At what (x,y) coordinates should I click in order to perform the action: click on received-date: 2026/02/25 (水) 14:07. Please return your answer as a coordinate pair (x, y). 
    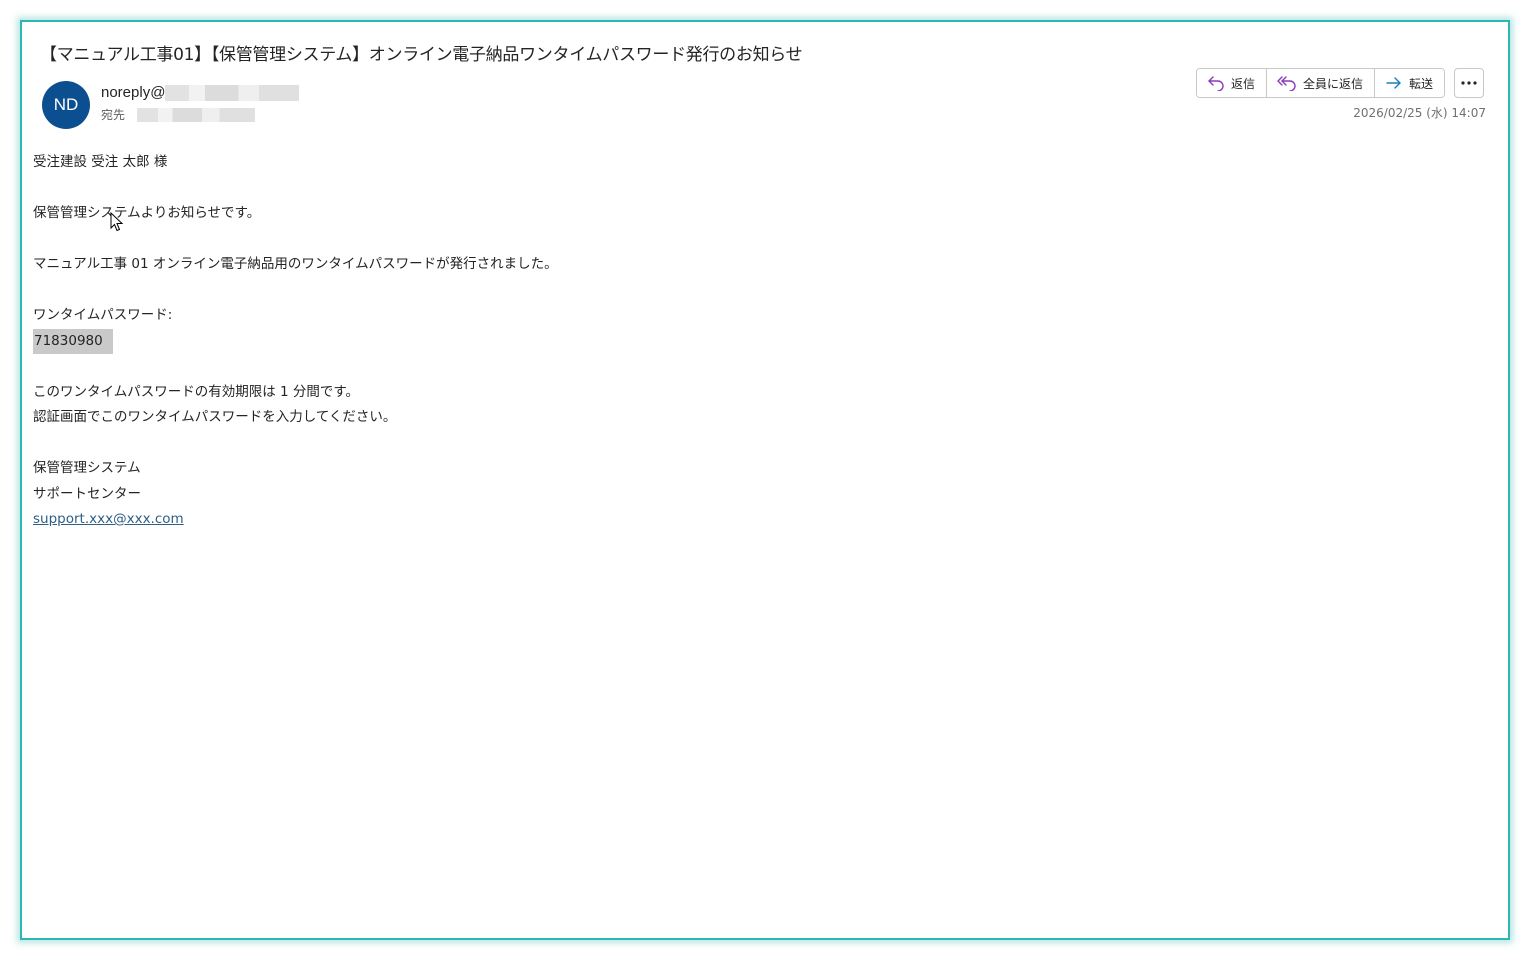
    Looking at the image, I should click on (1419, 113).